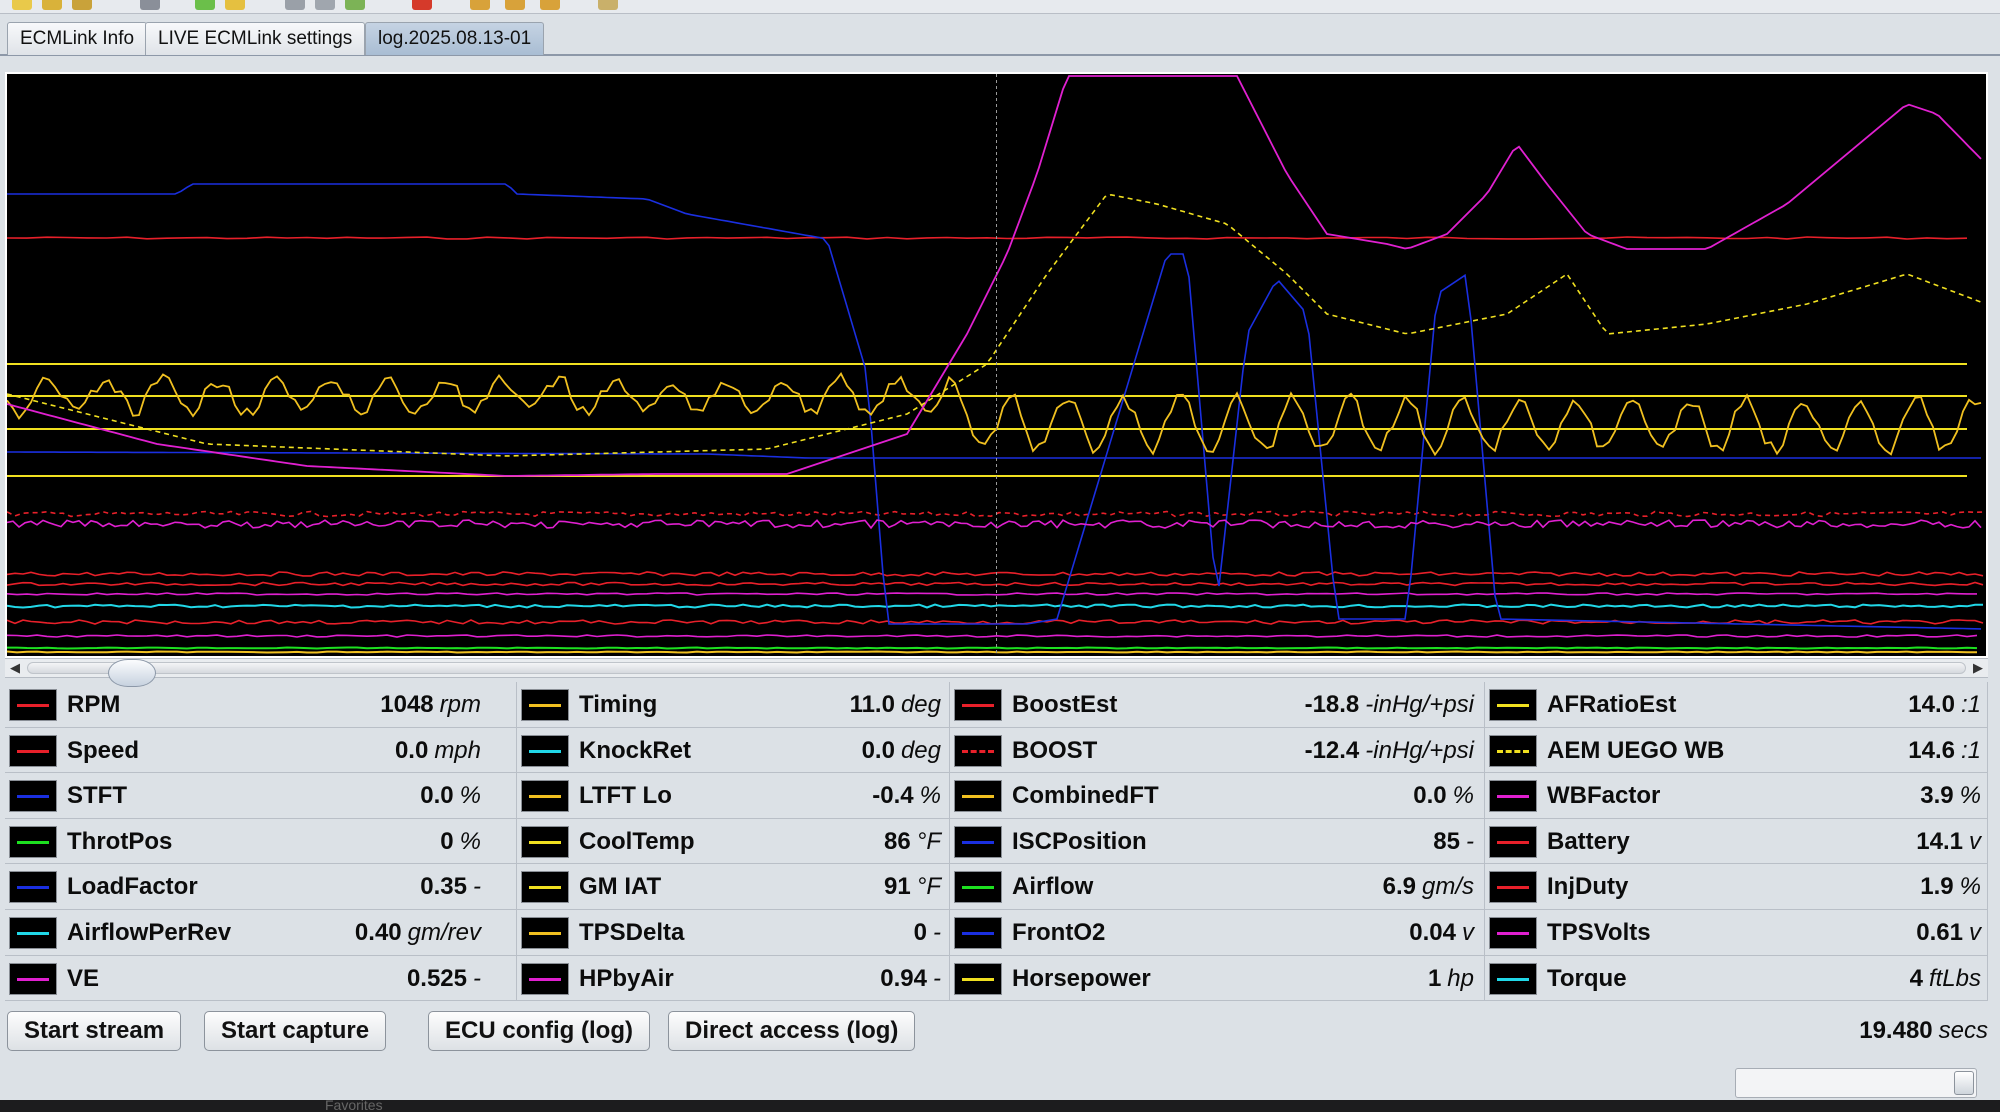  I want to click on param-battery: Battery 14.1 v, so click(1736, 841).